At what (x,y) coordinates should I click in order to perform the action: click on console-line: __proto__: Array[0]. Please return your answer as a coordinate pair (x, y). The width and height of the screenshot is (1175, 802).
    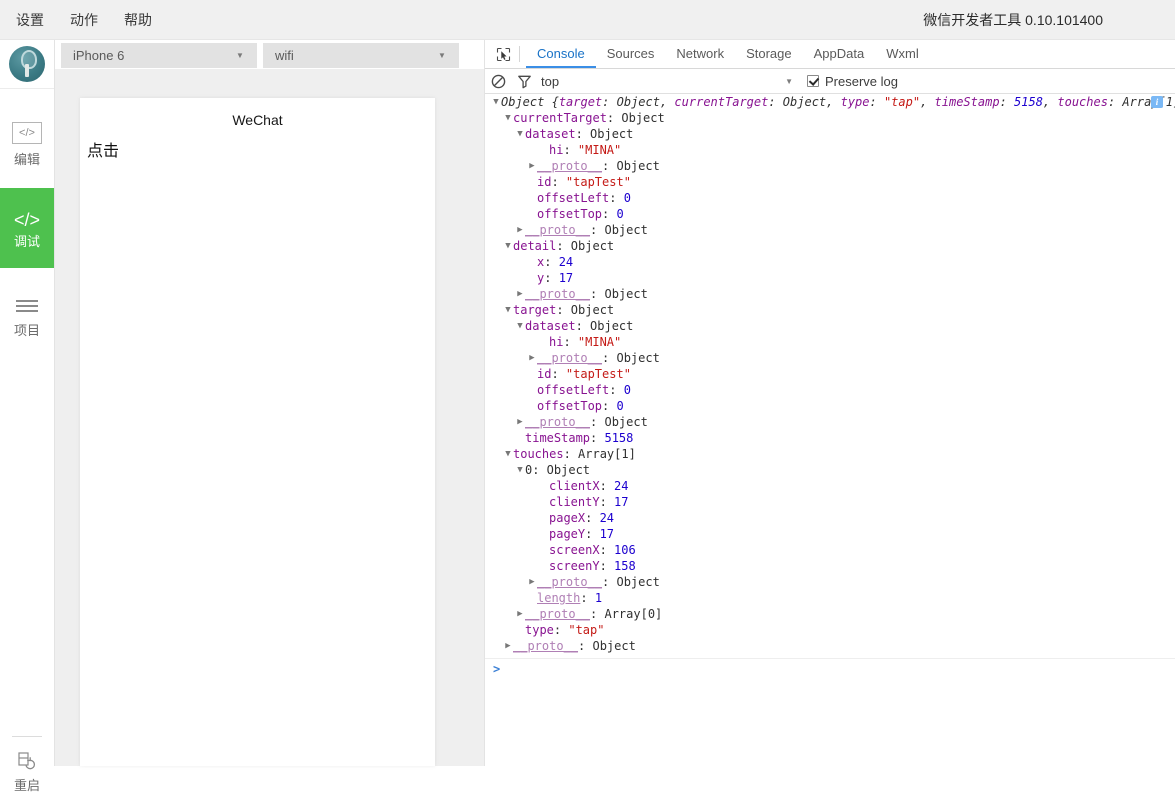
    Looking at the image, I should click on (830, 614).